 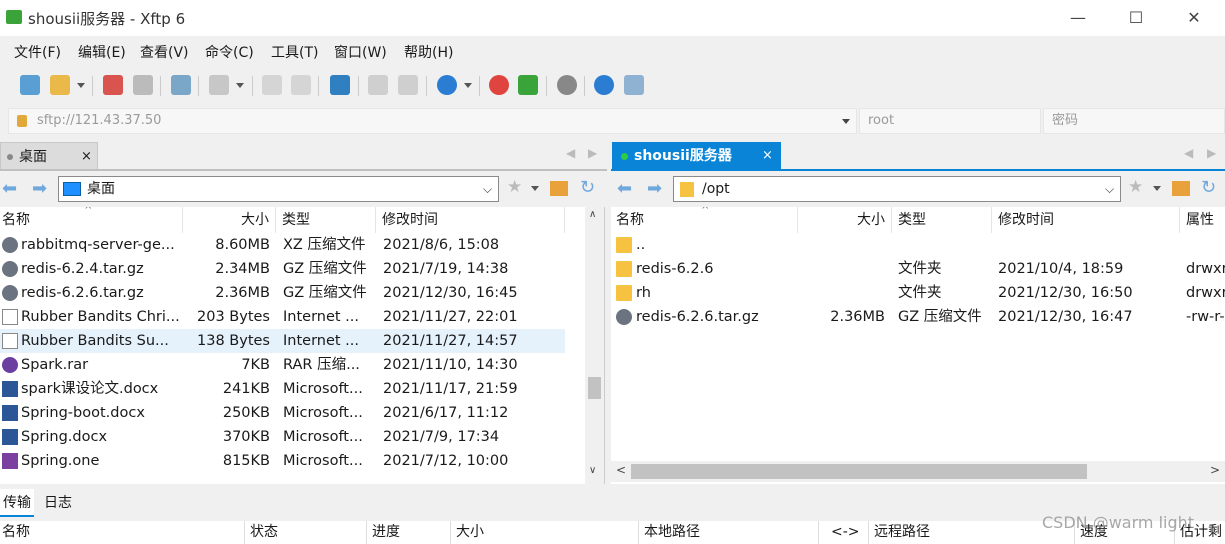 I want to click on username-input: root, so click(x=950, y=121).